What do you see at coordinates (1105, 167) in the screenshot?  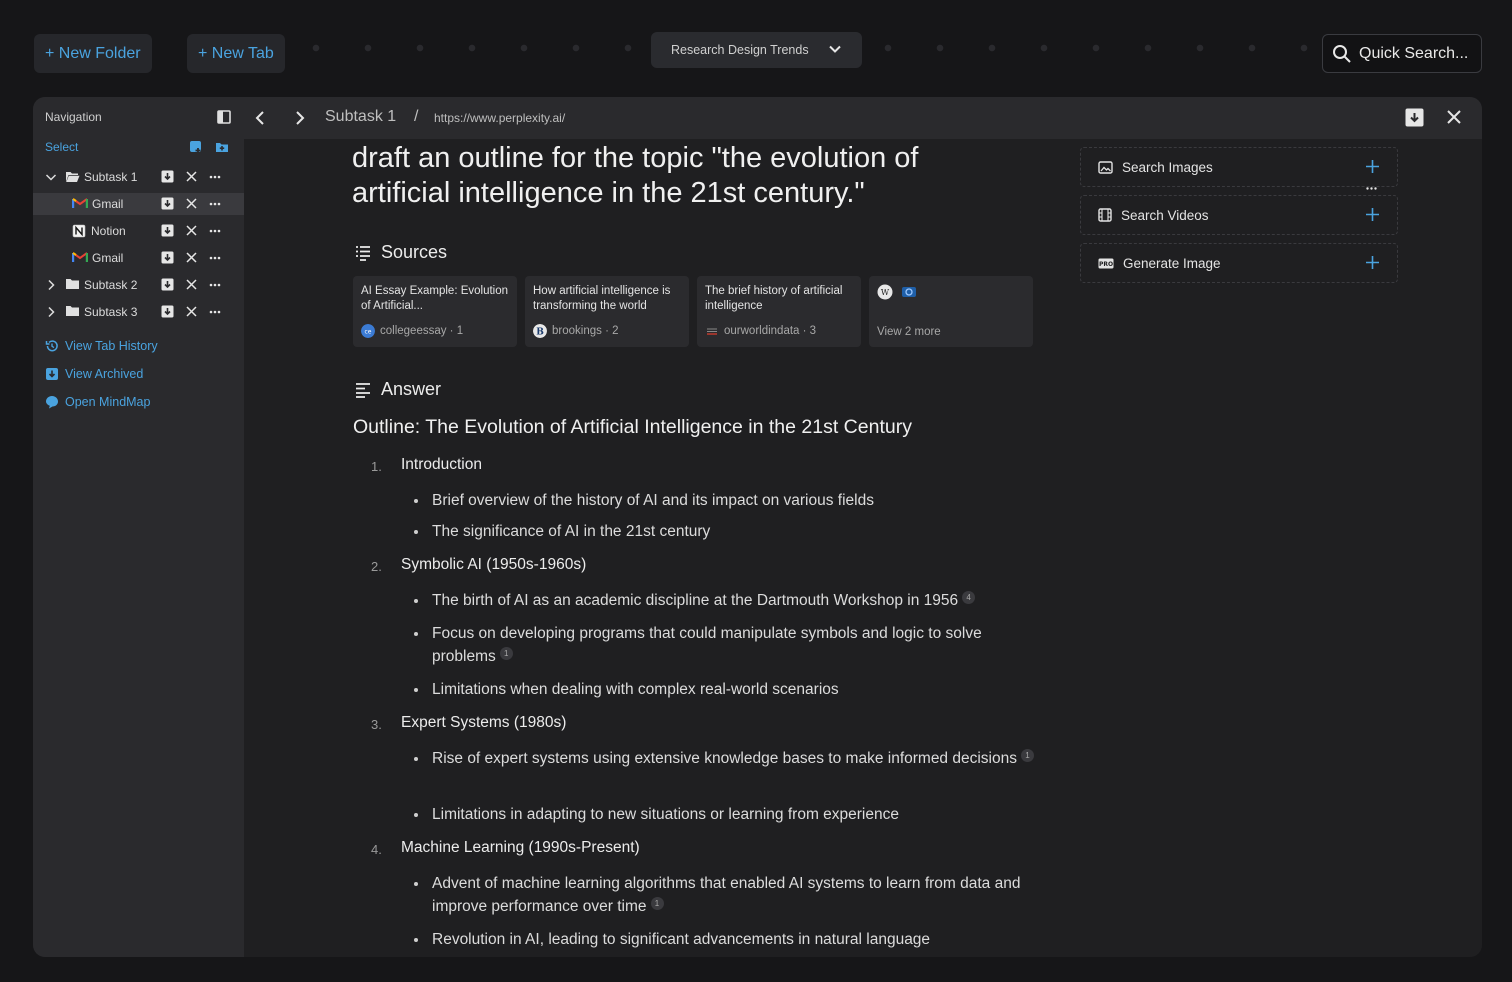 I see `image-icon` at bounding box center [1105, 167].